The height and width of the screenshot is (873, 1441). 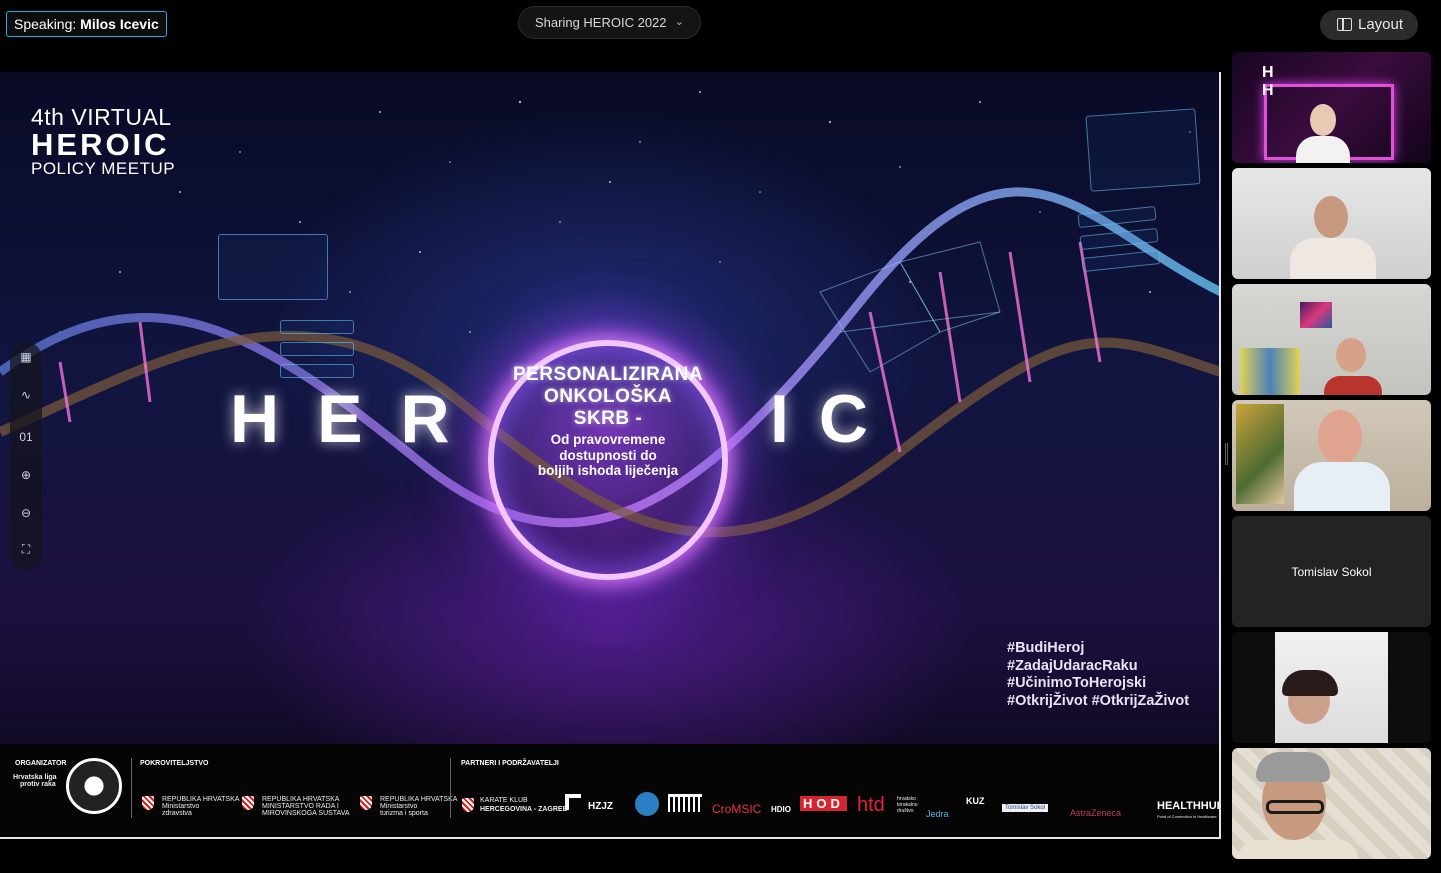 I want to click on fullscreen-icon: ⛶, so click(x=26, y=549).